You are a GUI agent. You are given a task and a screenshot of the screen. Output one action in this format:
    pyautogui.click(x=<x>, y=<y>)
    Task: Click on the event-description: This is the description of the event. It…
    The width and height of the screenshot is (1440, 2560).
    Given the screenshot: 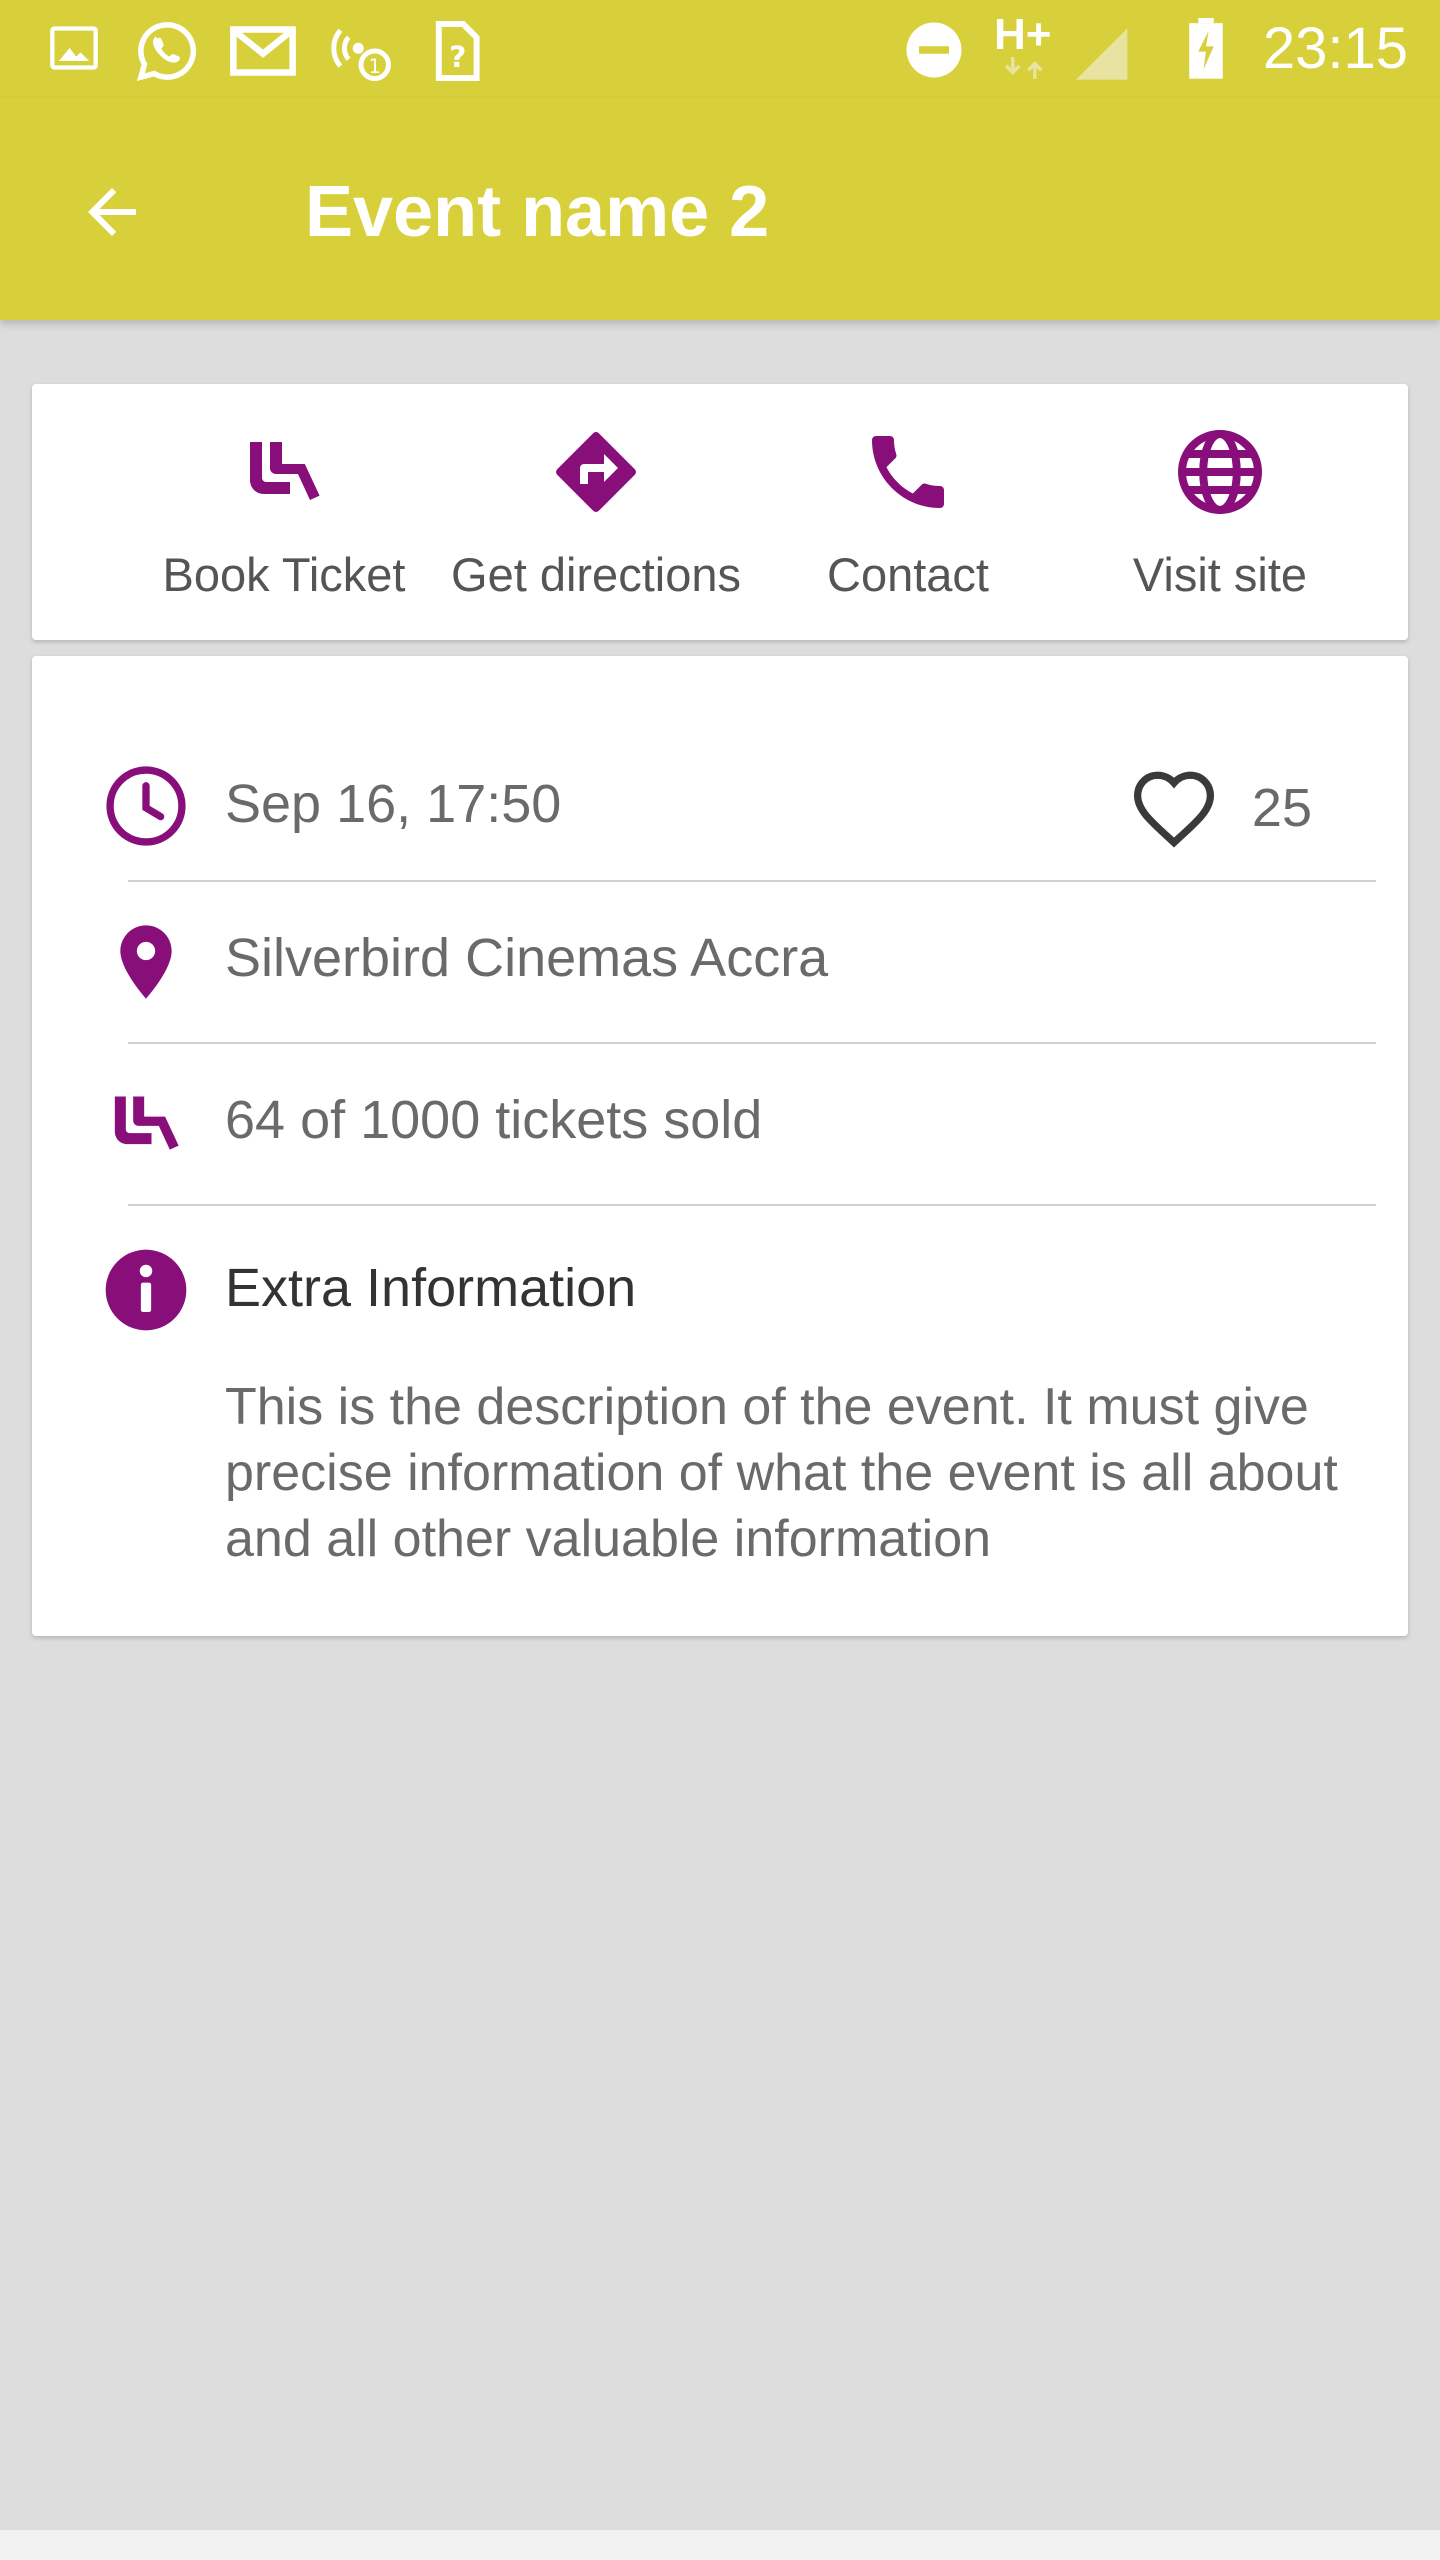 What is the action you would take?
    pyautogui.click(x=781, y=1473)
    